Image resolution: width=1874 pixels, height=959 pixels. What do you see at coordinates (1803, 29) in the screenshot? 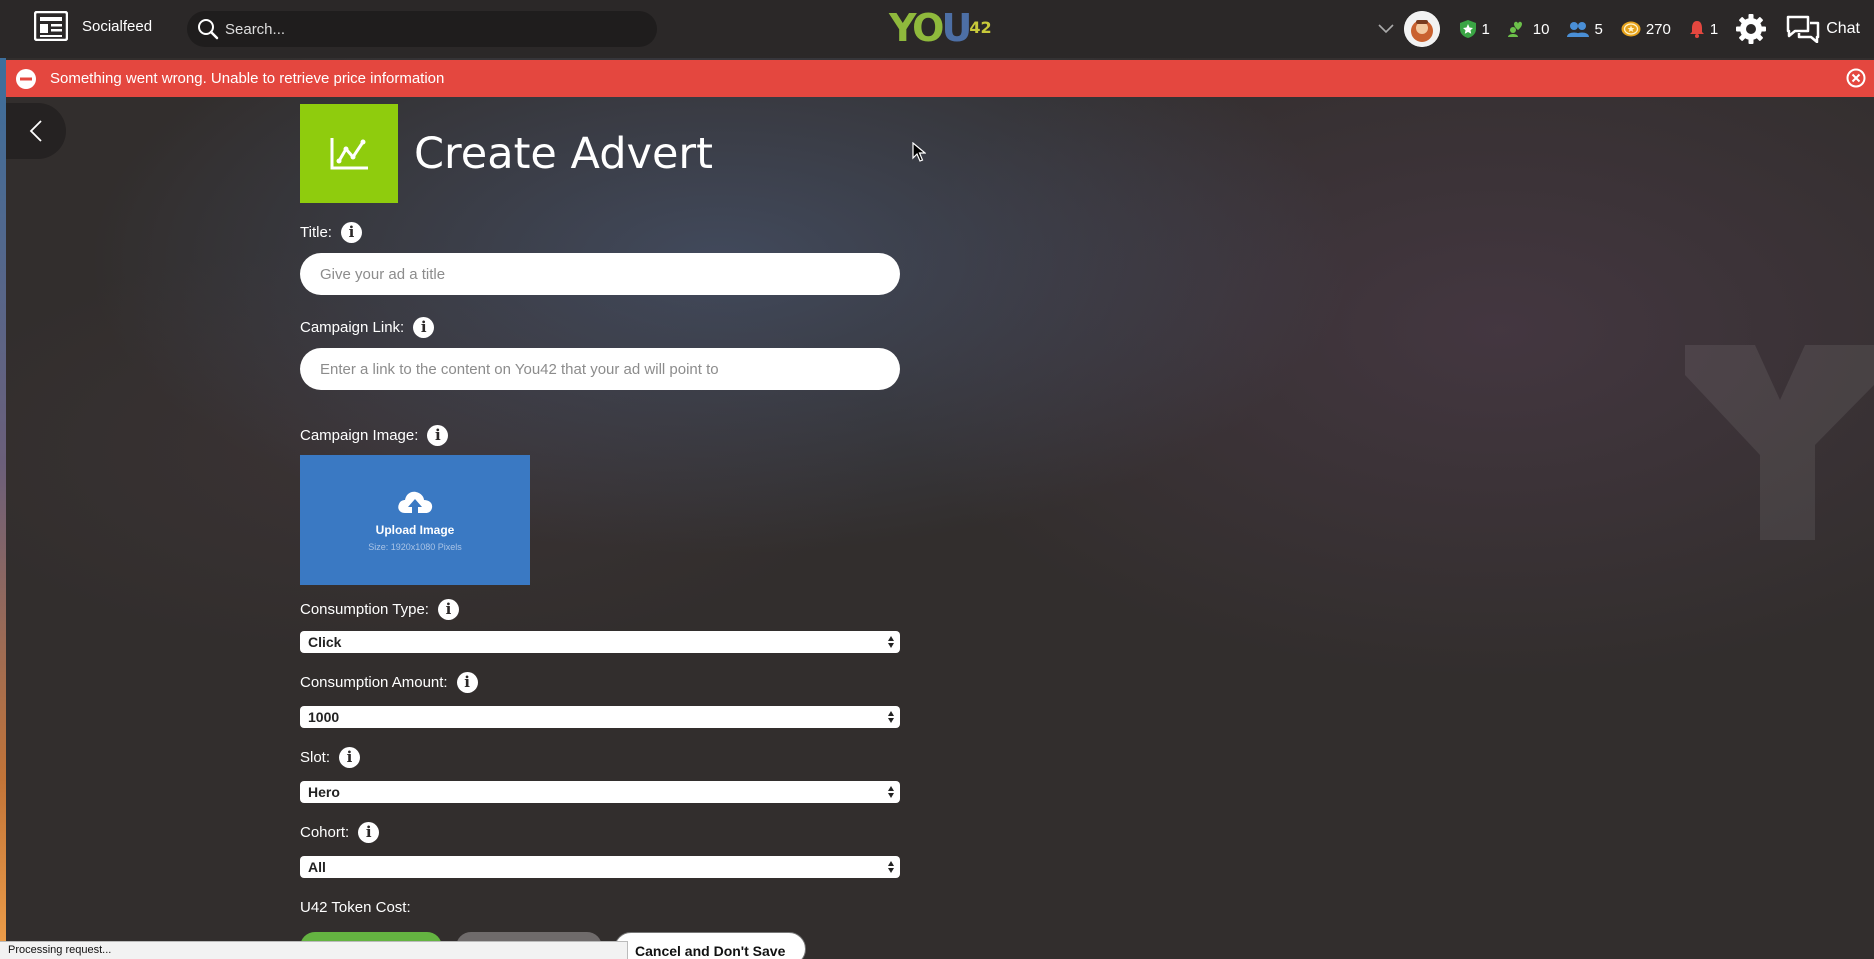
I see `chat-bubbles-icon` at bounding box center [1803, 29].